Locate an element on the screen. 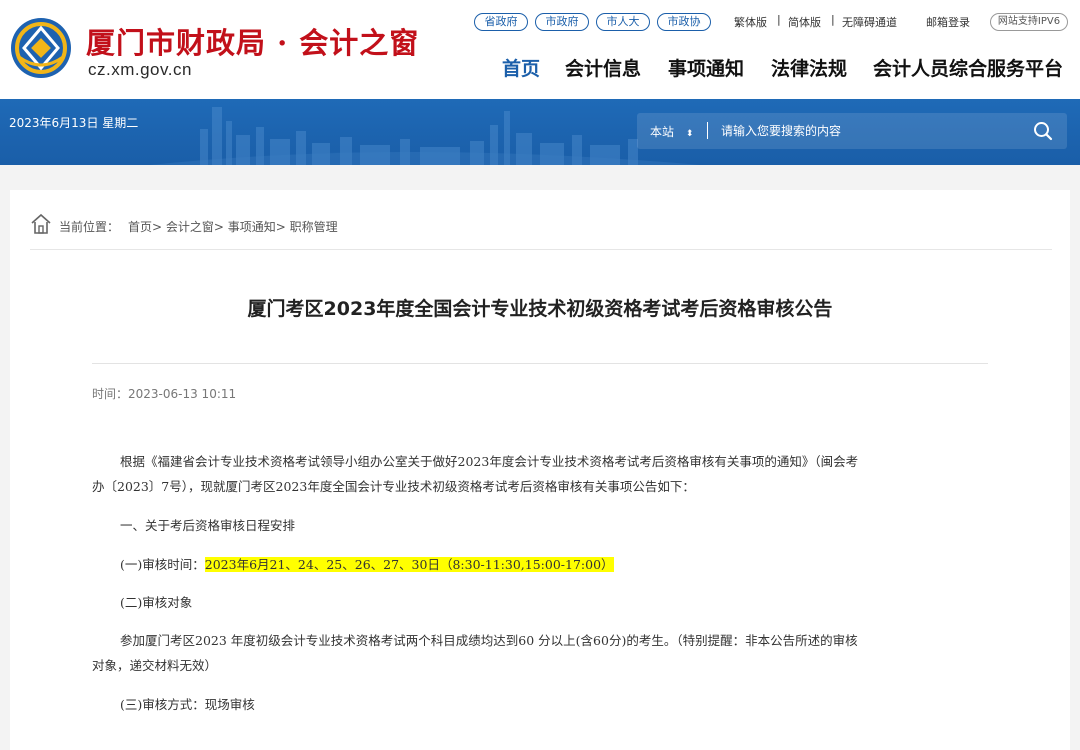 The width and height of the screenshot is (1080, 750). ipv6-badge: 网站支持IPV6 is located at coordinates (1029, 22).